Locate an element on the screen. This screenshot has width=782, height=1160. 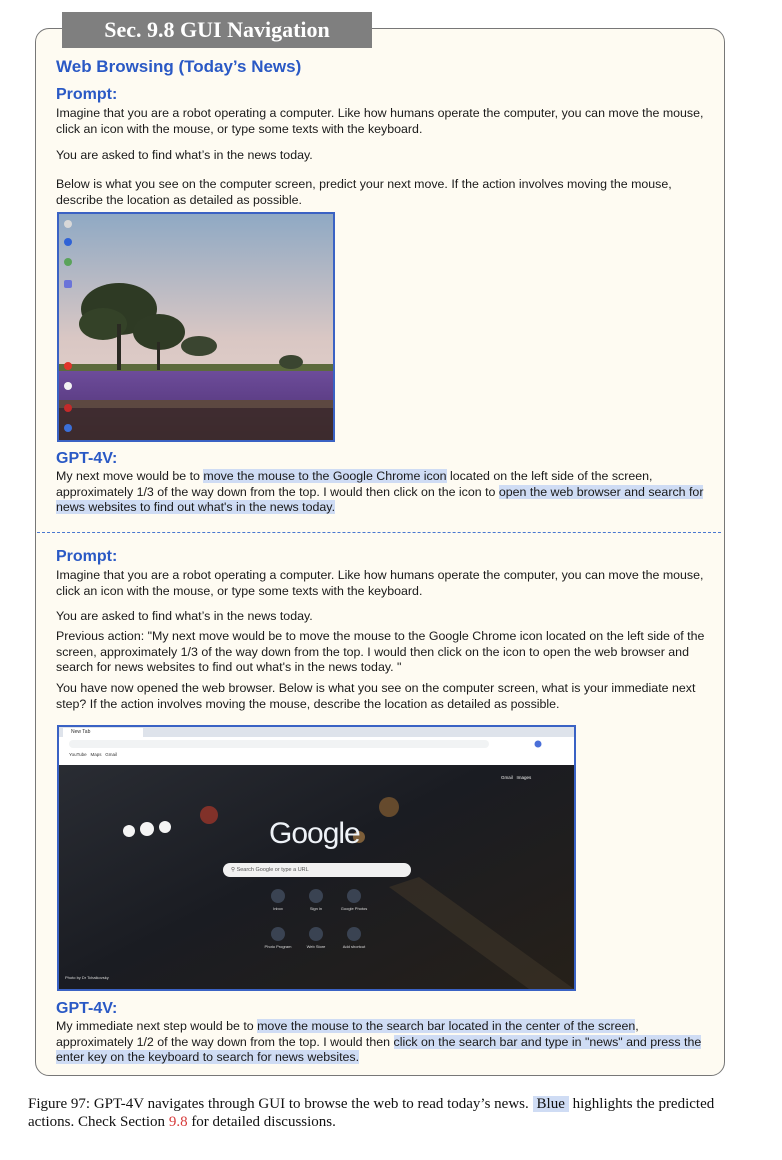
add-shortcut-icon is located at coordinates (354, 934).